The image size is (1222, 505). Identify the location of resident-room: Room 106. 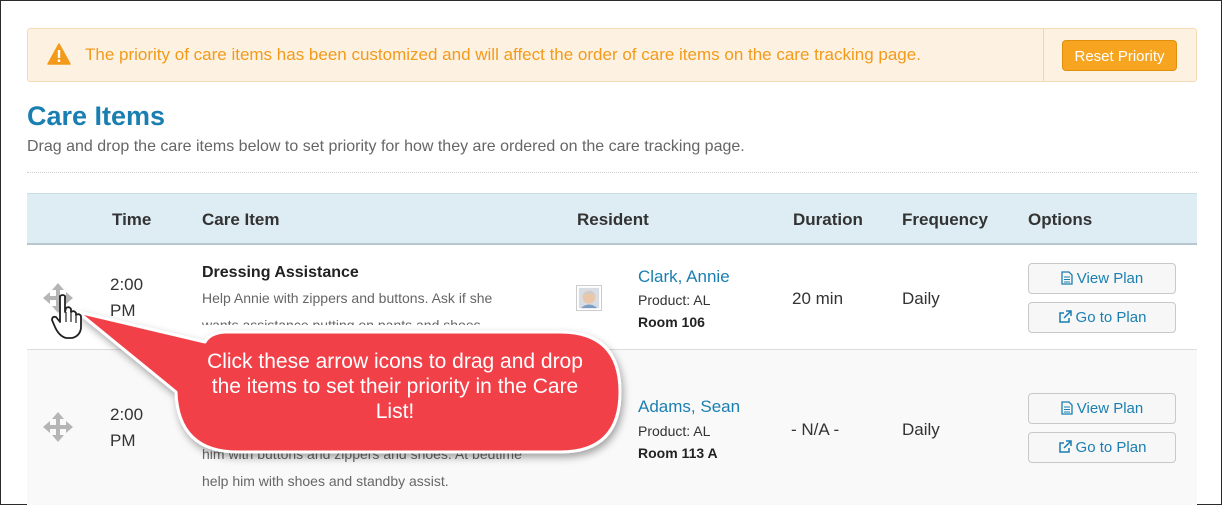
(671, 322).